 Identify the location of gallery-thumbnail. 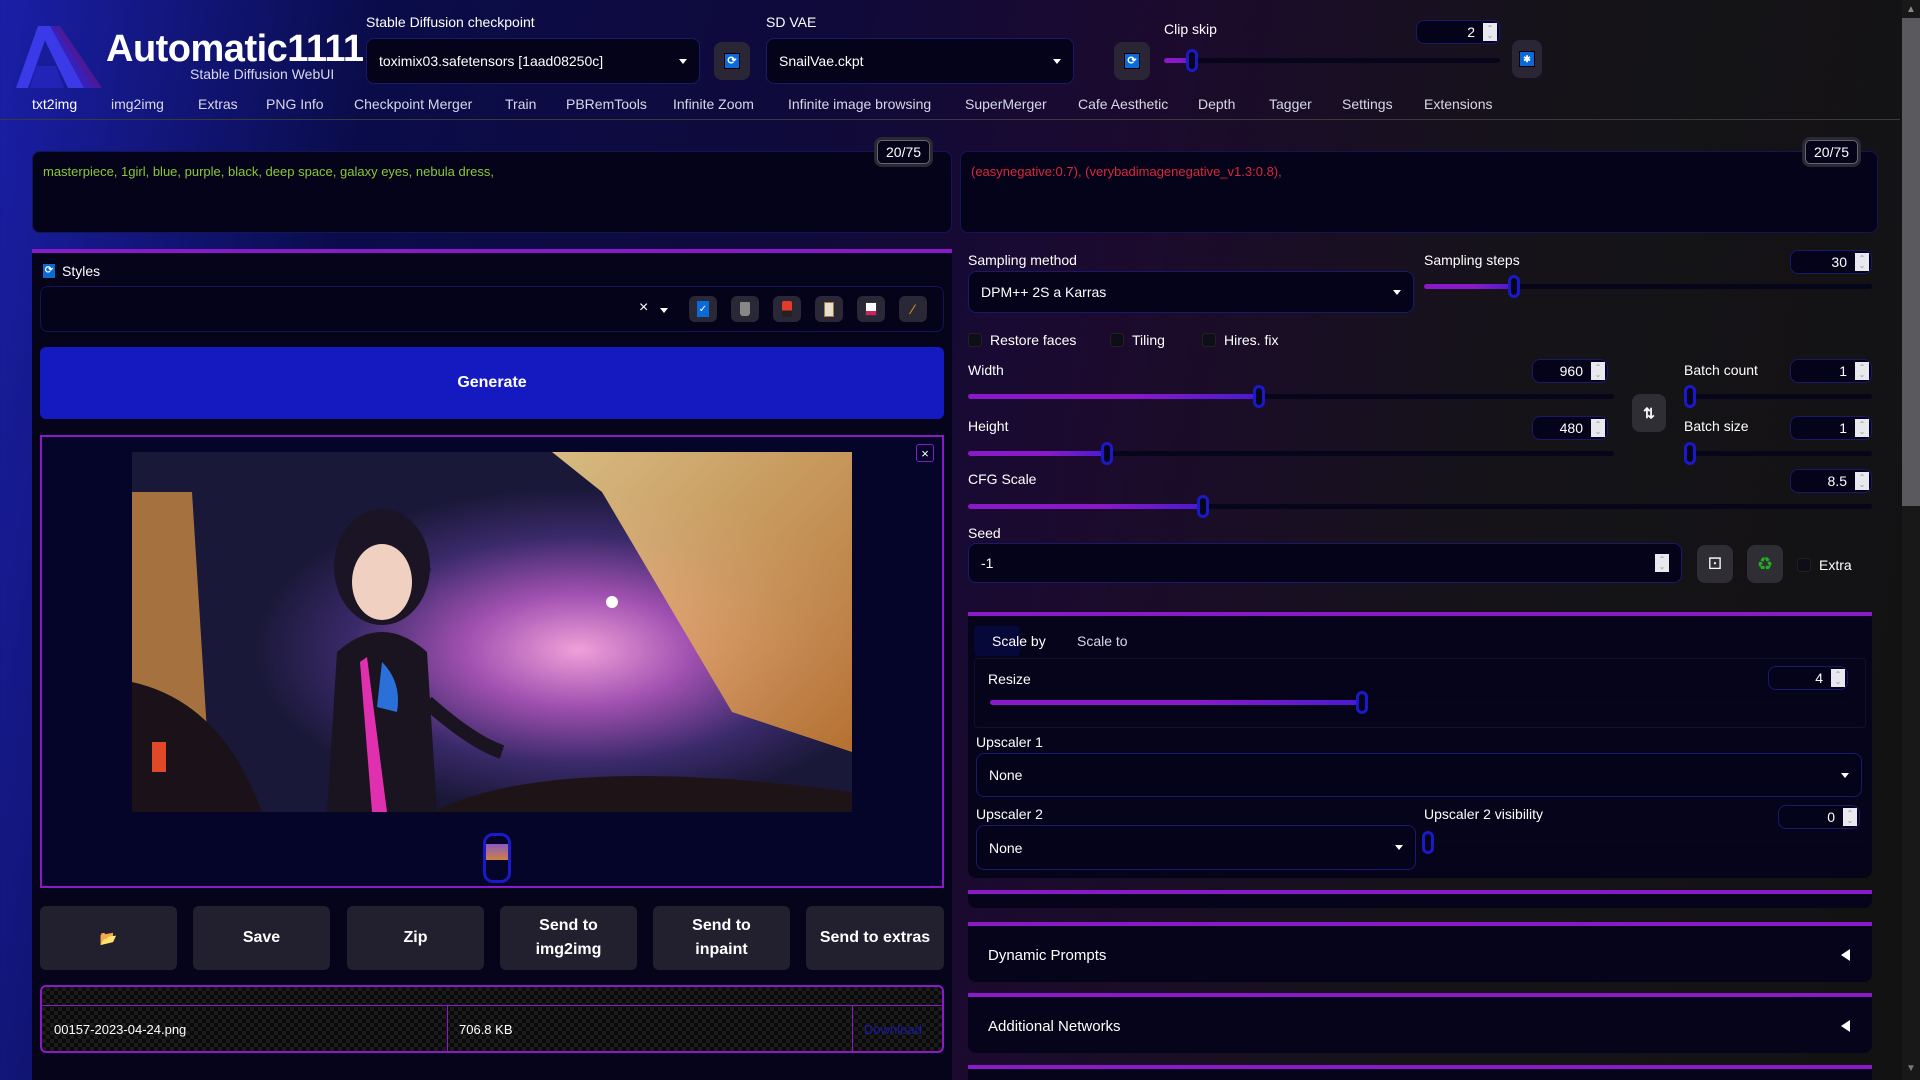
(497, 858).